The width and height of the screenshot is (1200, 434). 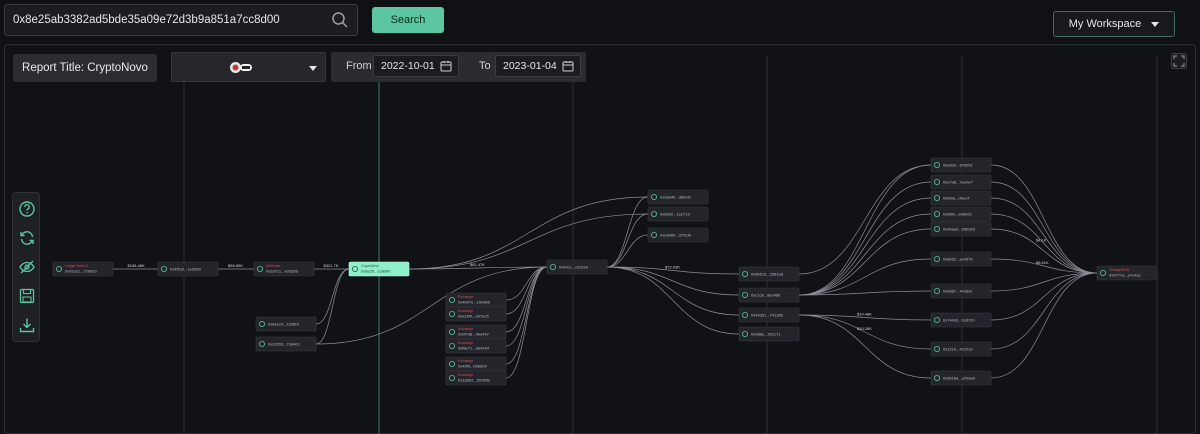 I want to click on to-label: To, so click(x=485, y=66).